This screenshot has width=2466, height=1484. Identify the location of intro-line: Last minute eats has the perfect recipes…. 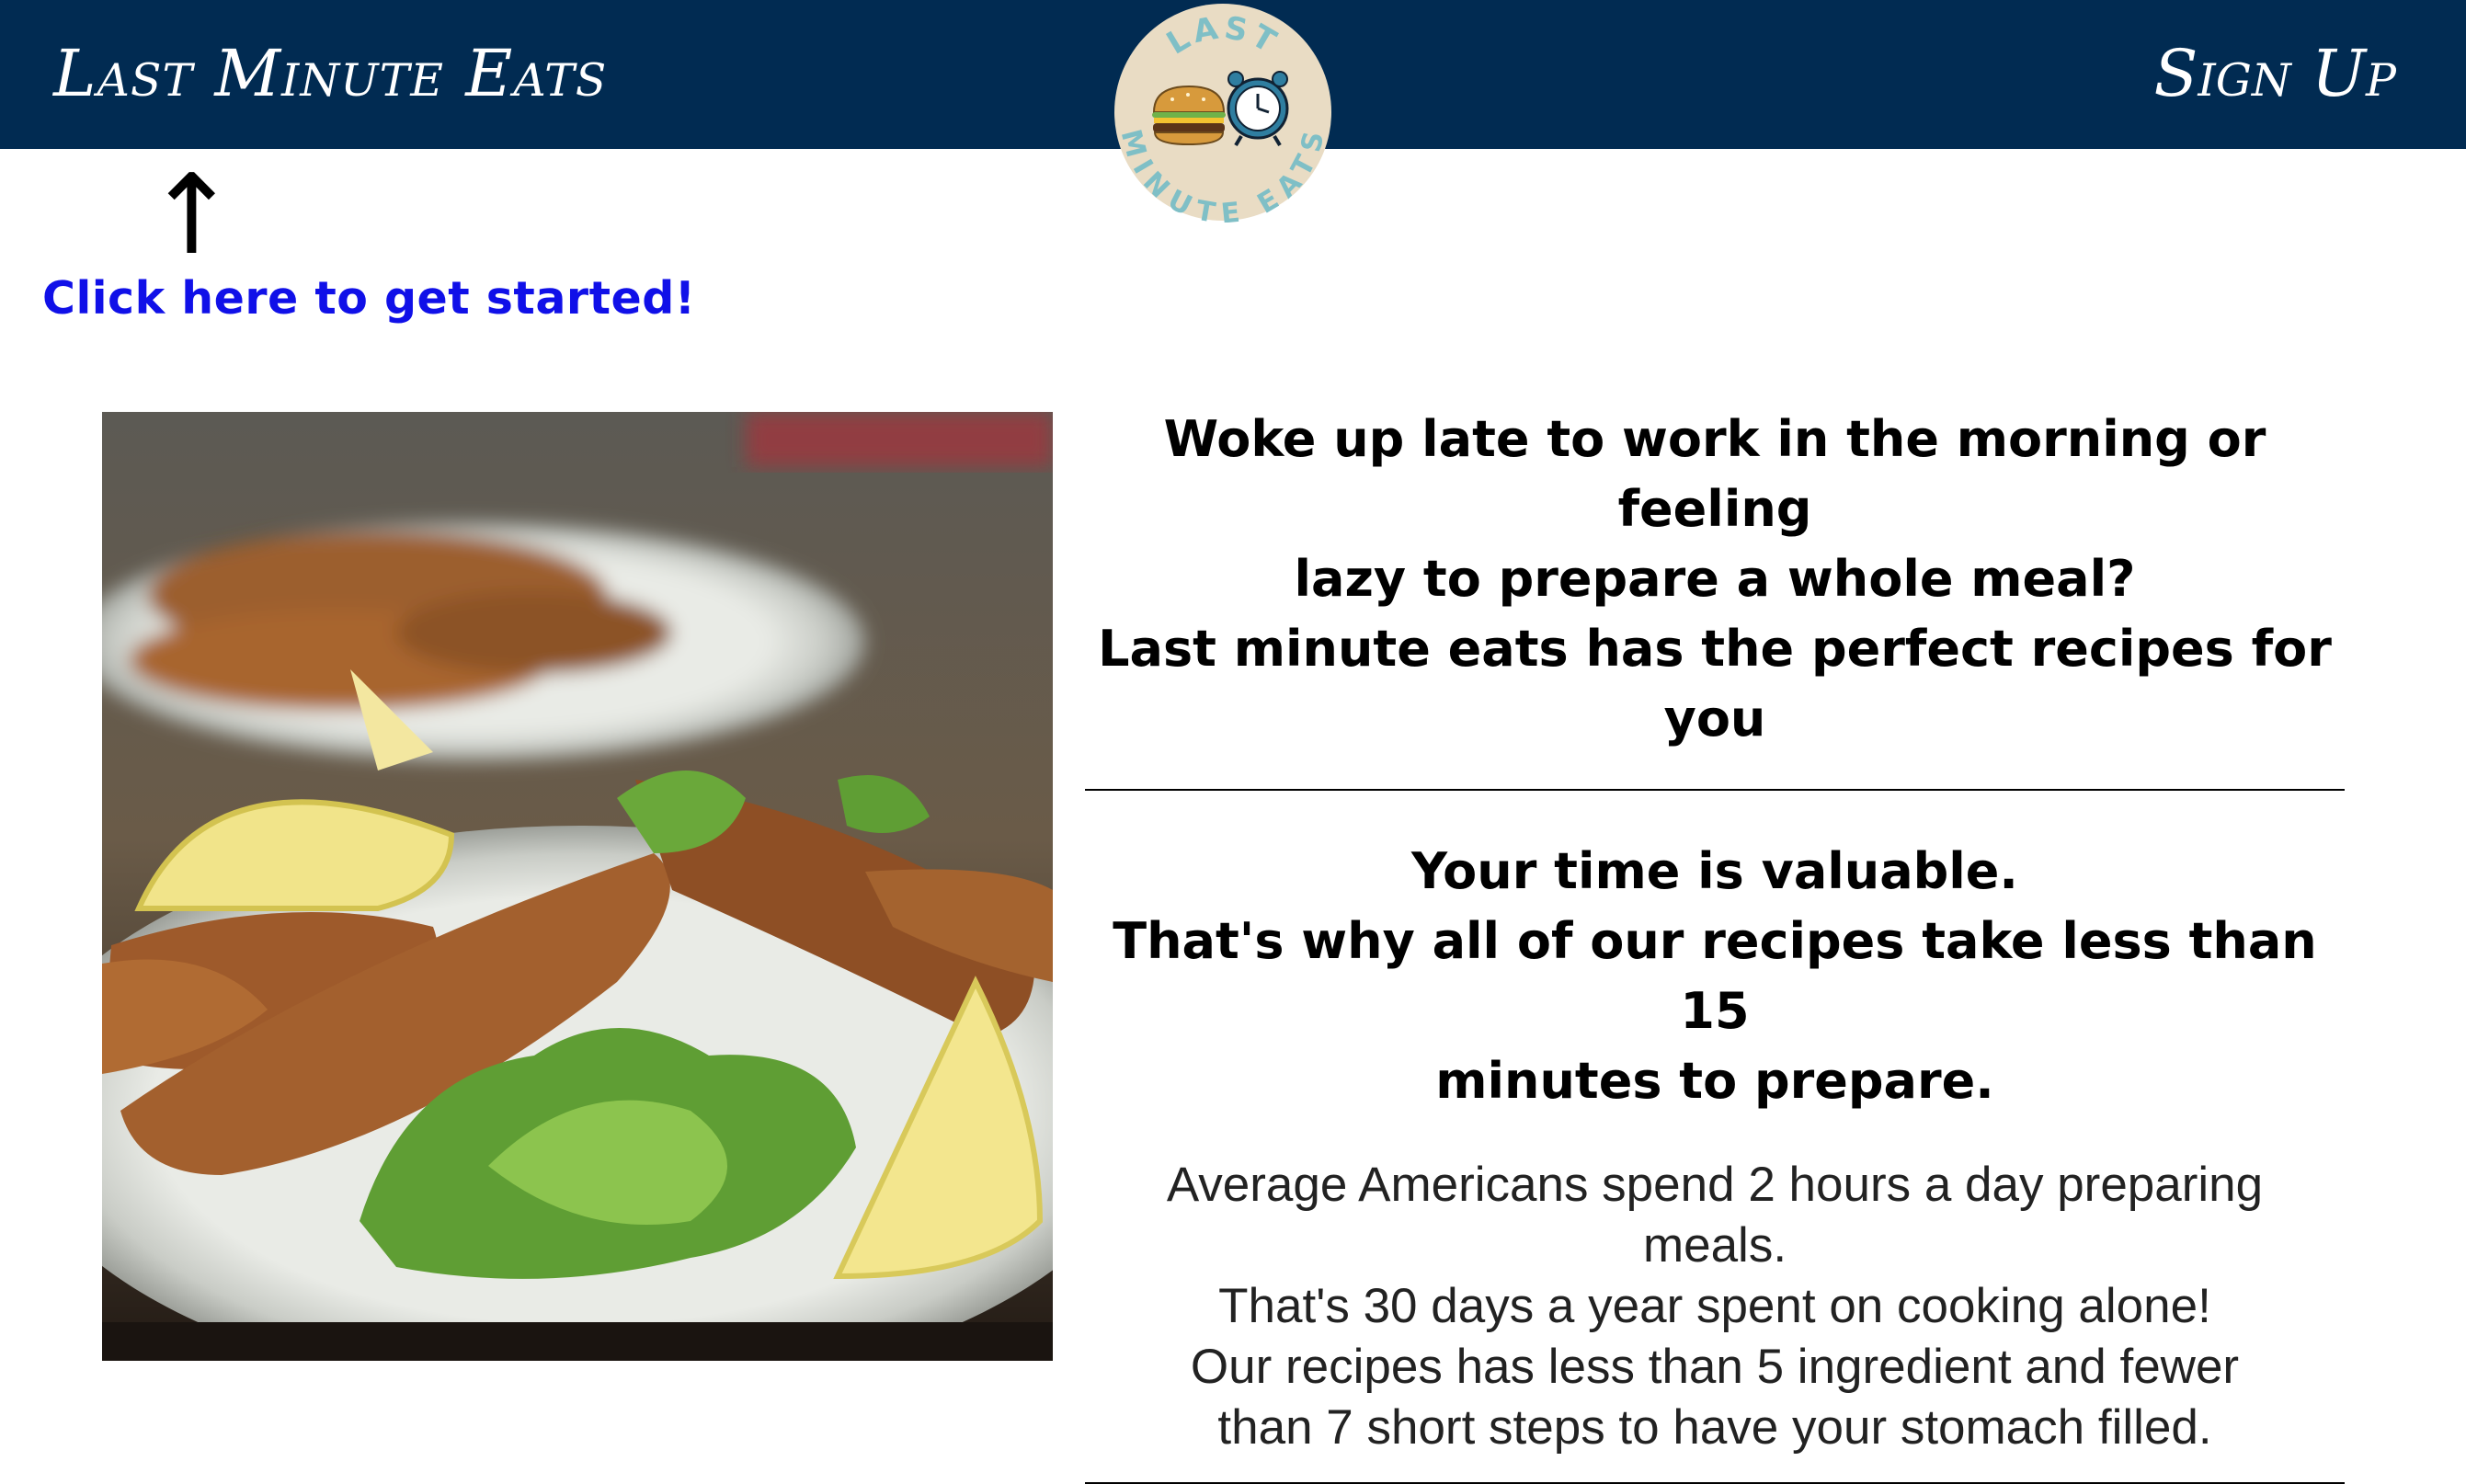
(1715, 684).